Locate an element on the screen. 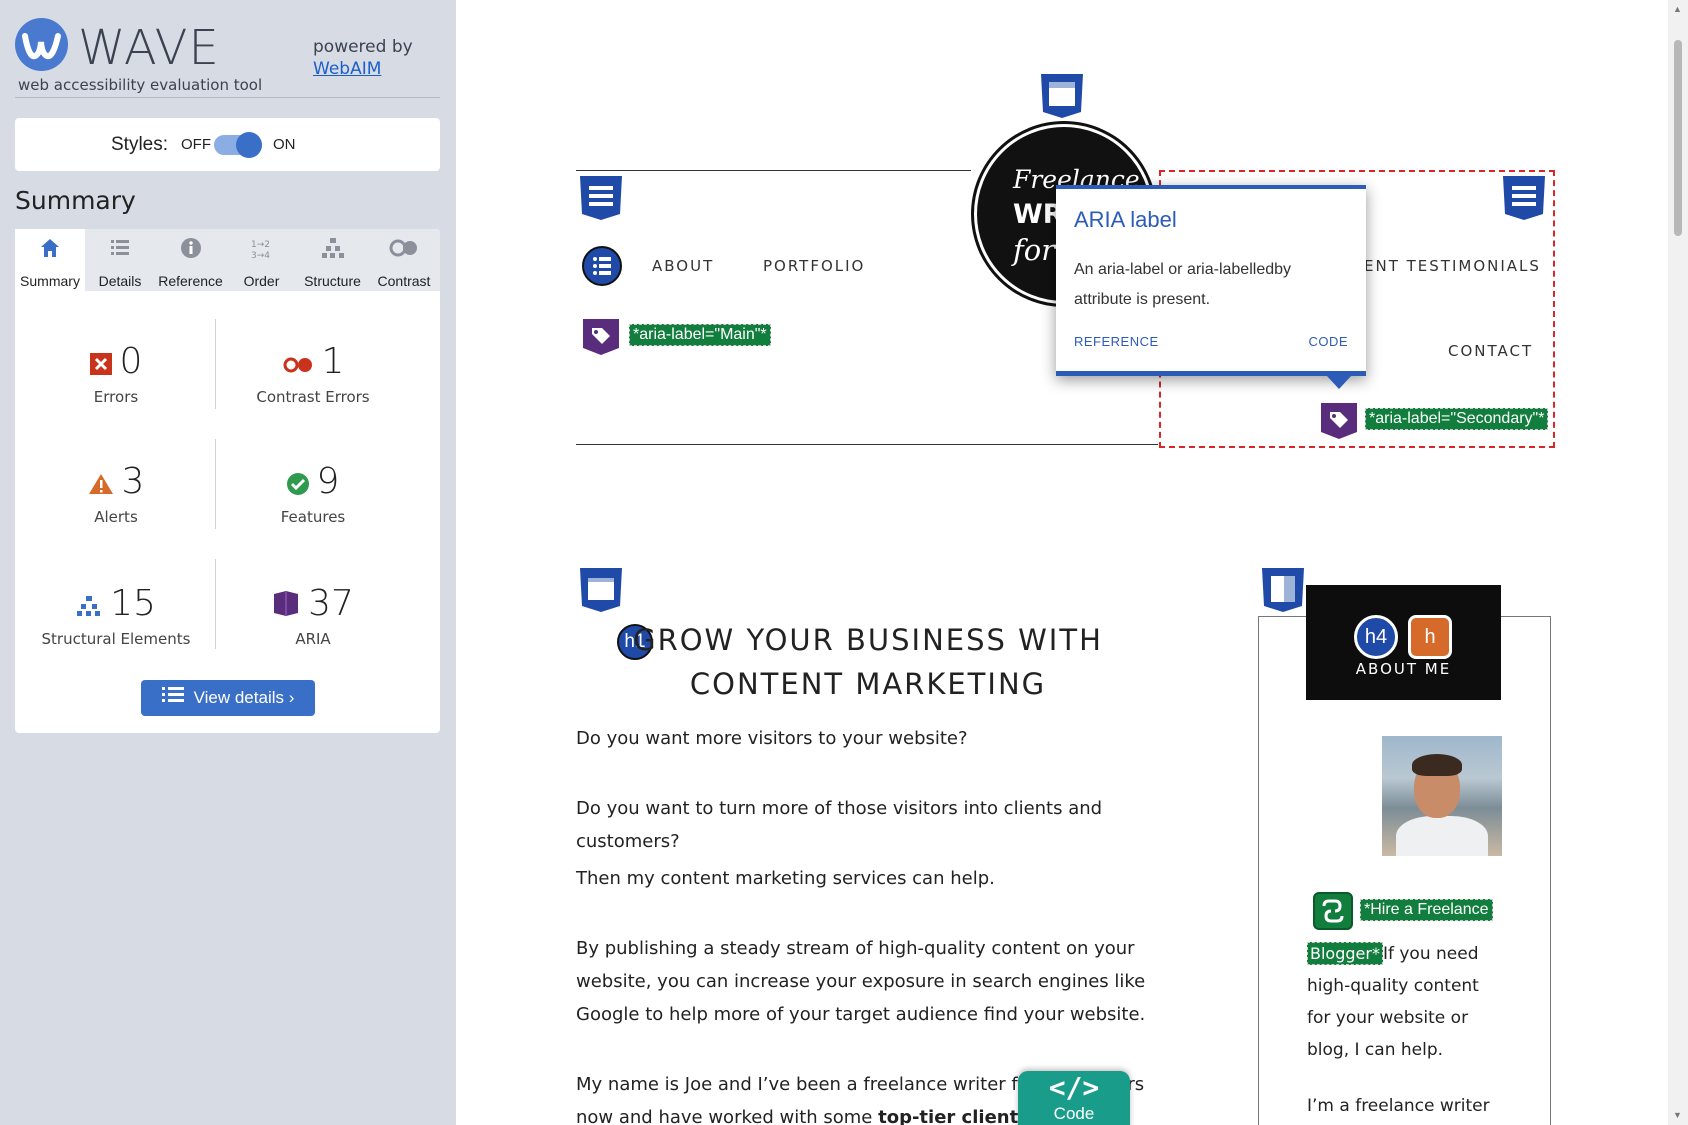 The width and height of the screenshot is (1688, 1125). about-me-title: ABOUT ME is located at coordinates (1403, 669).